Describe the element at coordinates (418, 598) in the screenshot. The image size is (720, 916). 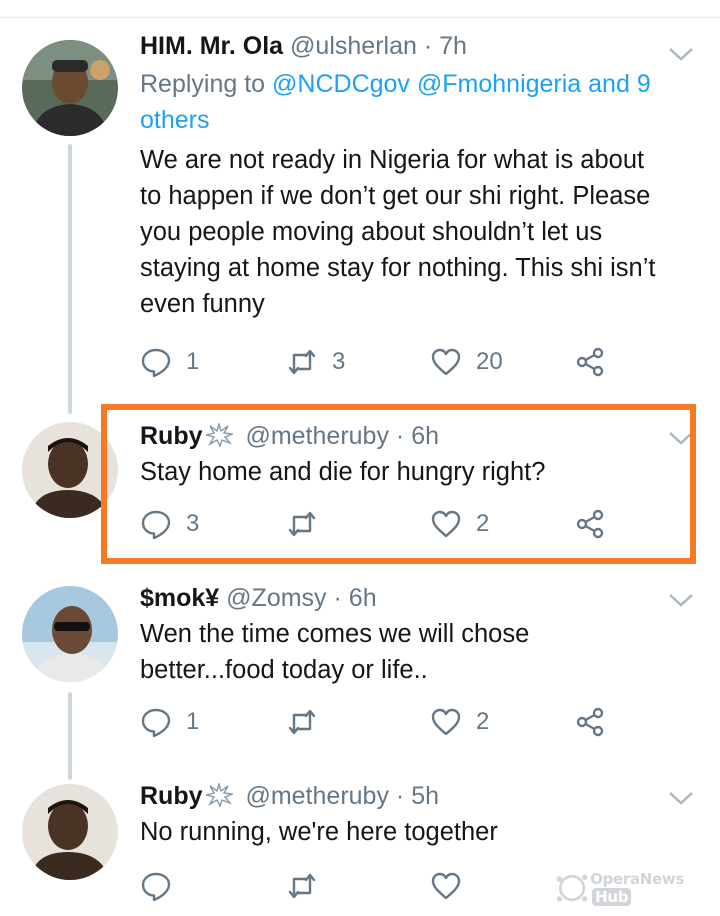
I see `tweet-header: $mok¥ @Zomsy · 6h` at that location.